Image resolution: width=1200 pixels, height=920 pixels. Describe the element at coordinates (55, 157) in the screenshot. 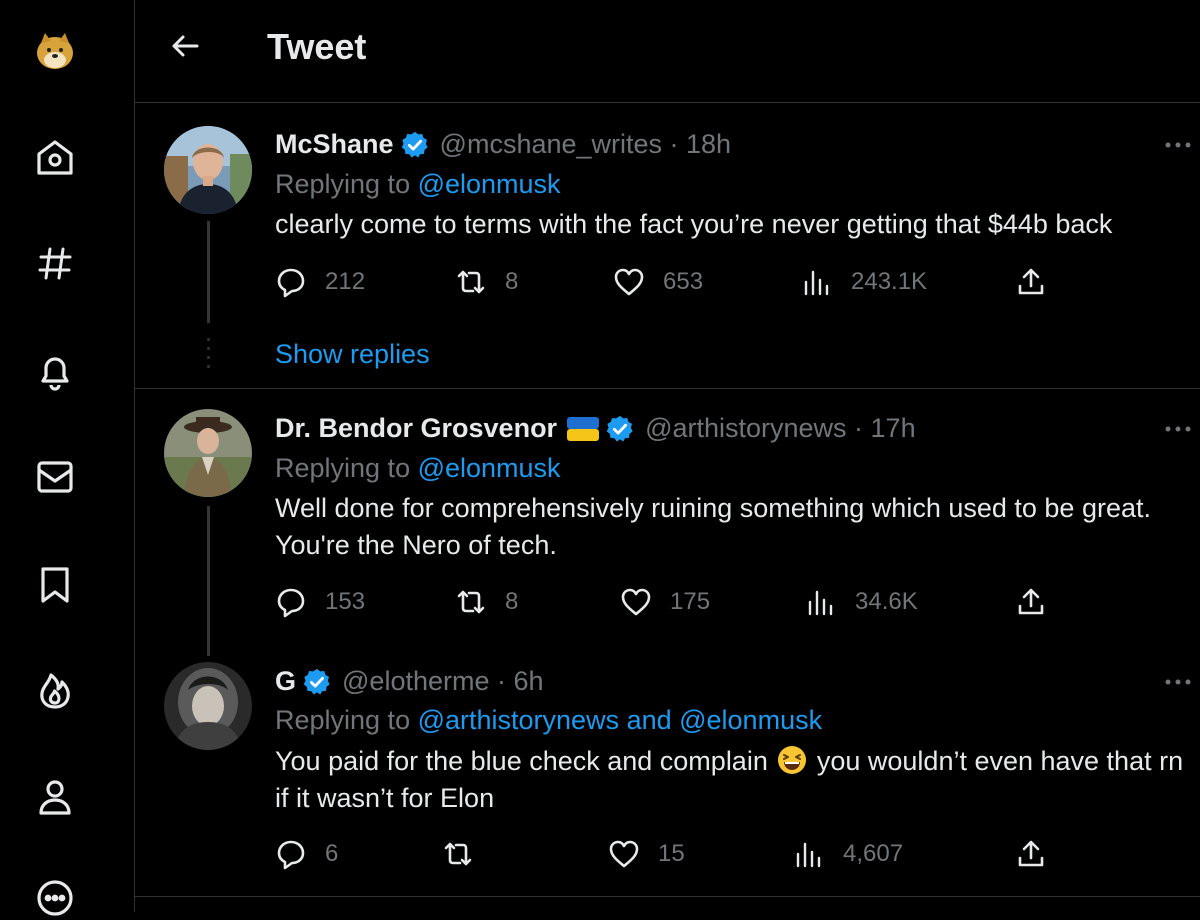

I see `home-icon` at that location.